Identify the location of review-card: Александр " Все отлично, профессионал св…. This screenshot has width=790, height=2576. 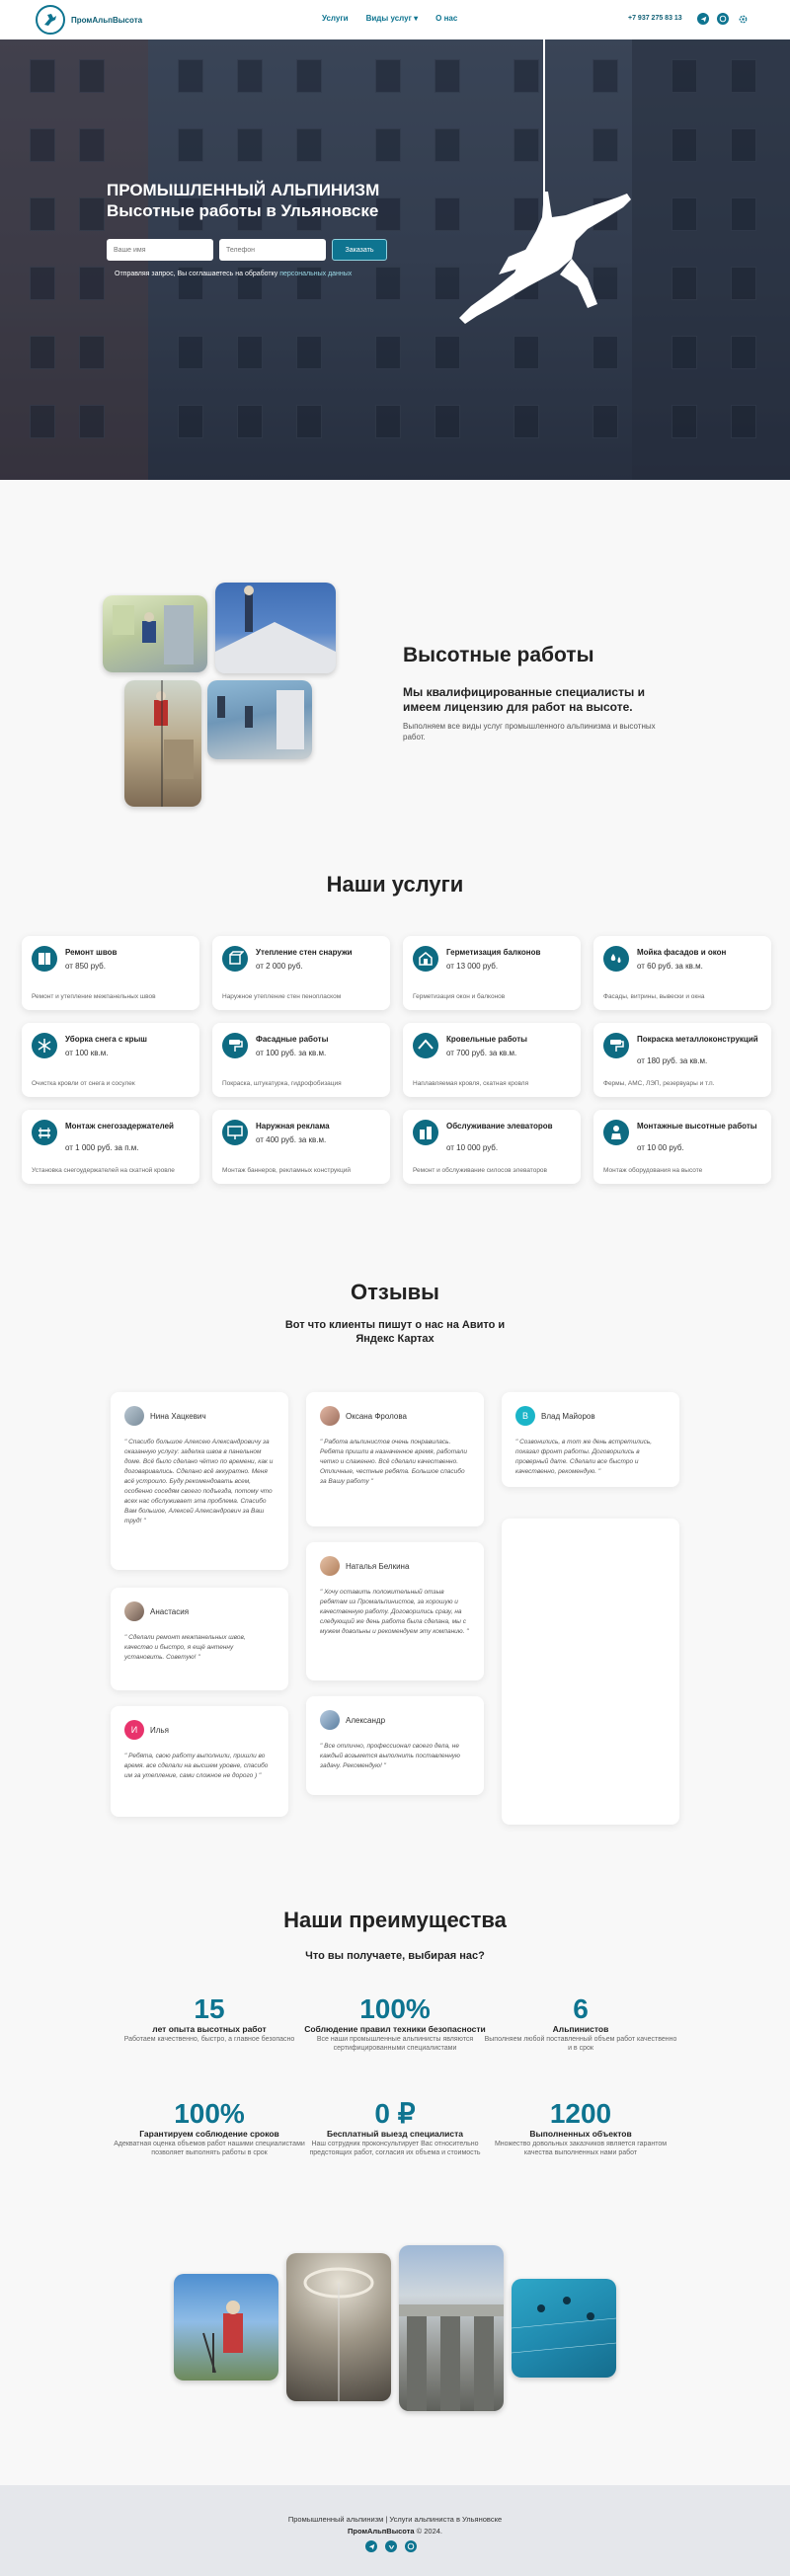
(395, 1745).